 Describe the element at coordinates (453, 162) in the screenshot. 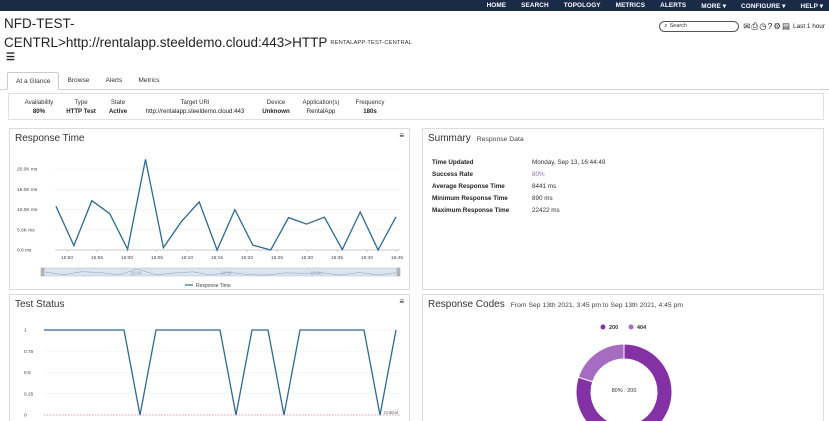

I see `summary-key: Time Updated` at that location.